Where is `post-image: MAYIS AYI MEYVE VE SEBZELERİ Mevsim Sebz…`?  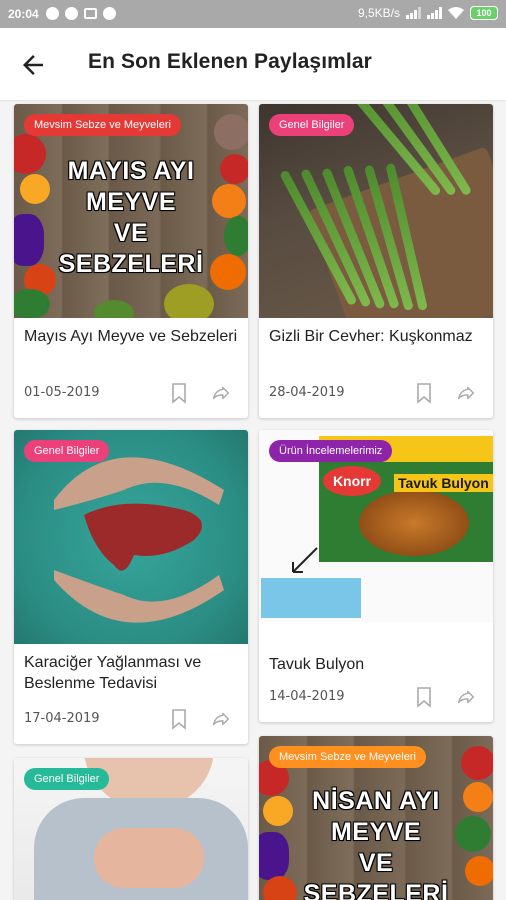
post-image: MAYIS AYI MEYVE VE SEBZELERİ Mevsim Sebz… is located at coordinates (131, 211).